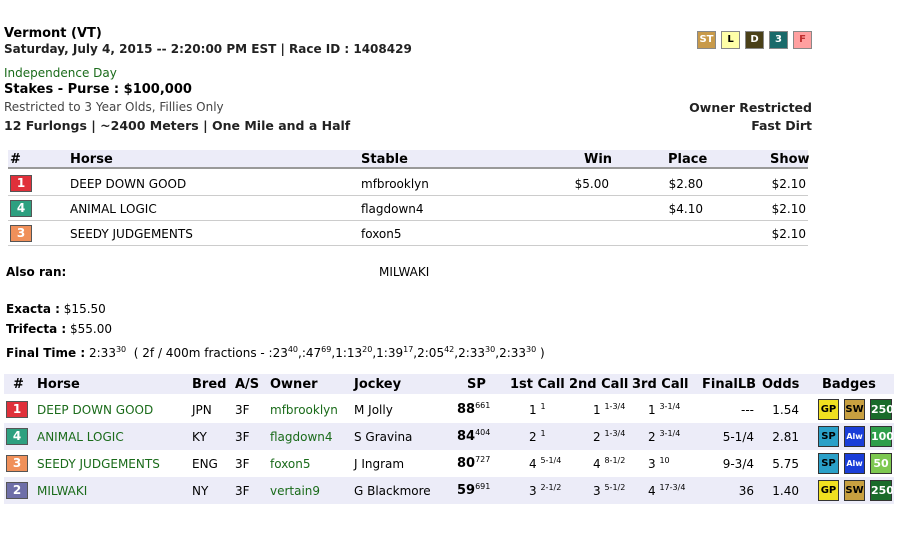 This screenshot has height=538, width=903. What do you see at coordinates (311, 353) in the screenshot?
I see `fraction-time: :47` at bounding box center [311, 353].